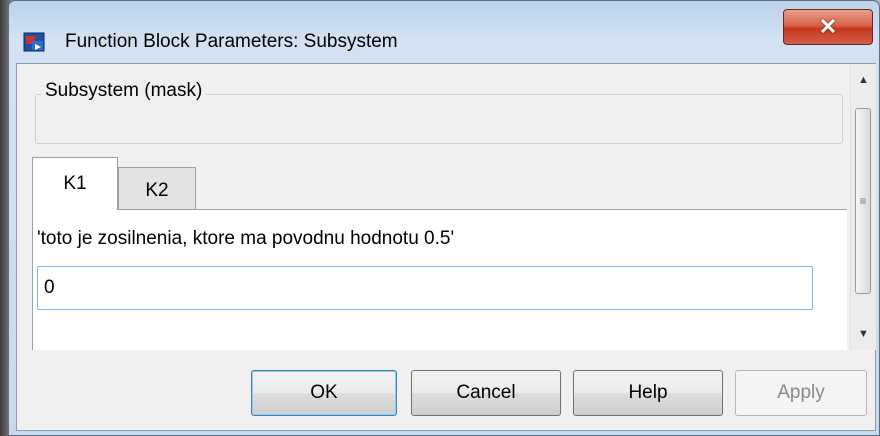 The image size is (880, 436). I want to click on close-button: ✕, so click(828, 27).